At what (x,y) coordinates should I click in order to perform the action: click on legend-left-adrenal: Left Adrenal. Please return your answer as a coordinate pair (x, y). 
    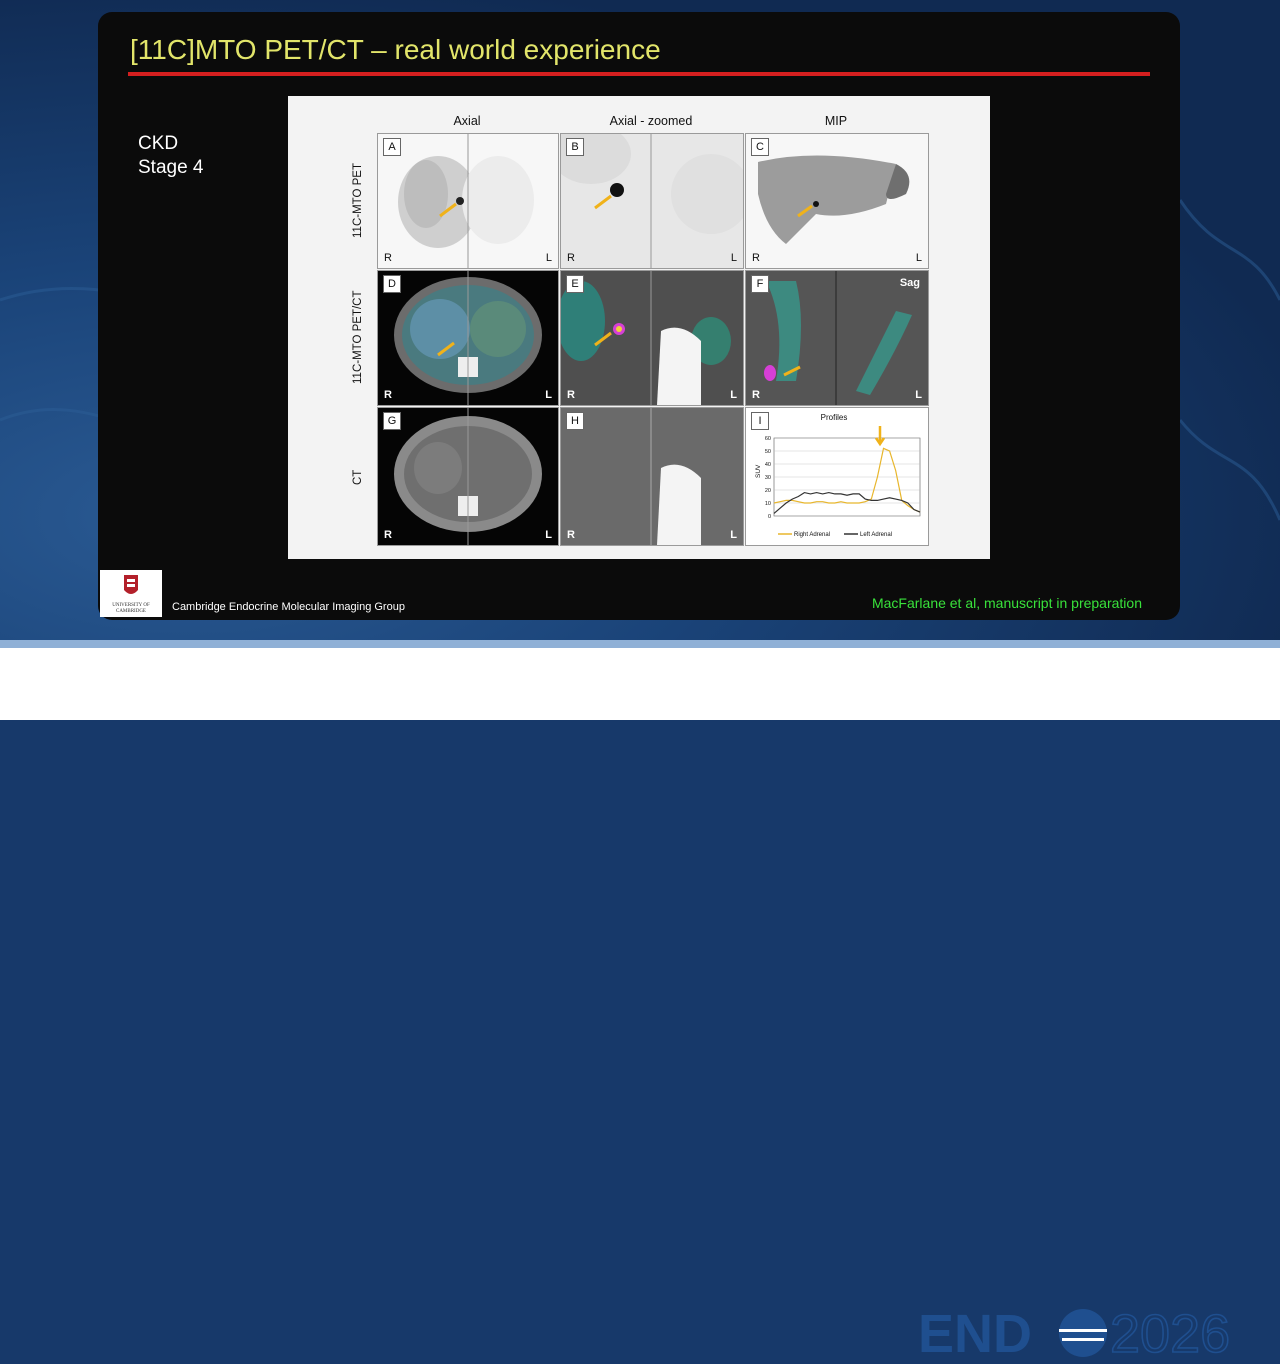
    Looking at the image, I should click on (876, 535).